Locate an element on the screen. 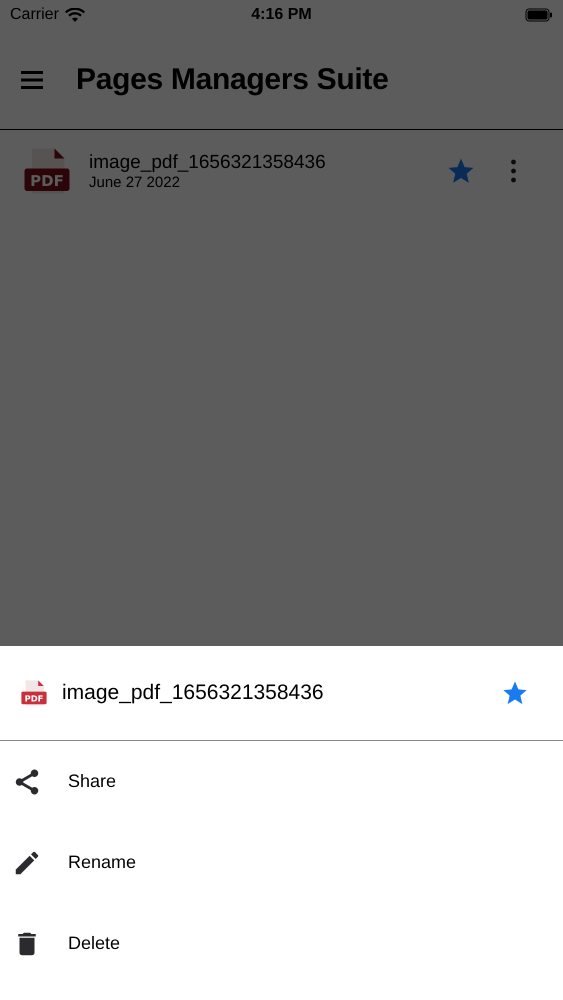 Image resolution: width=563 pixels, height=1000 pixels. menu-item: Share is located at coordinates (281, 781).